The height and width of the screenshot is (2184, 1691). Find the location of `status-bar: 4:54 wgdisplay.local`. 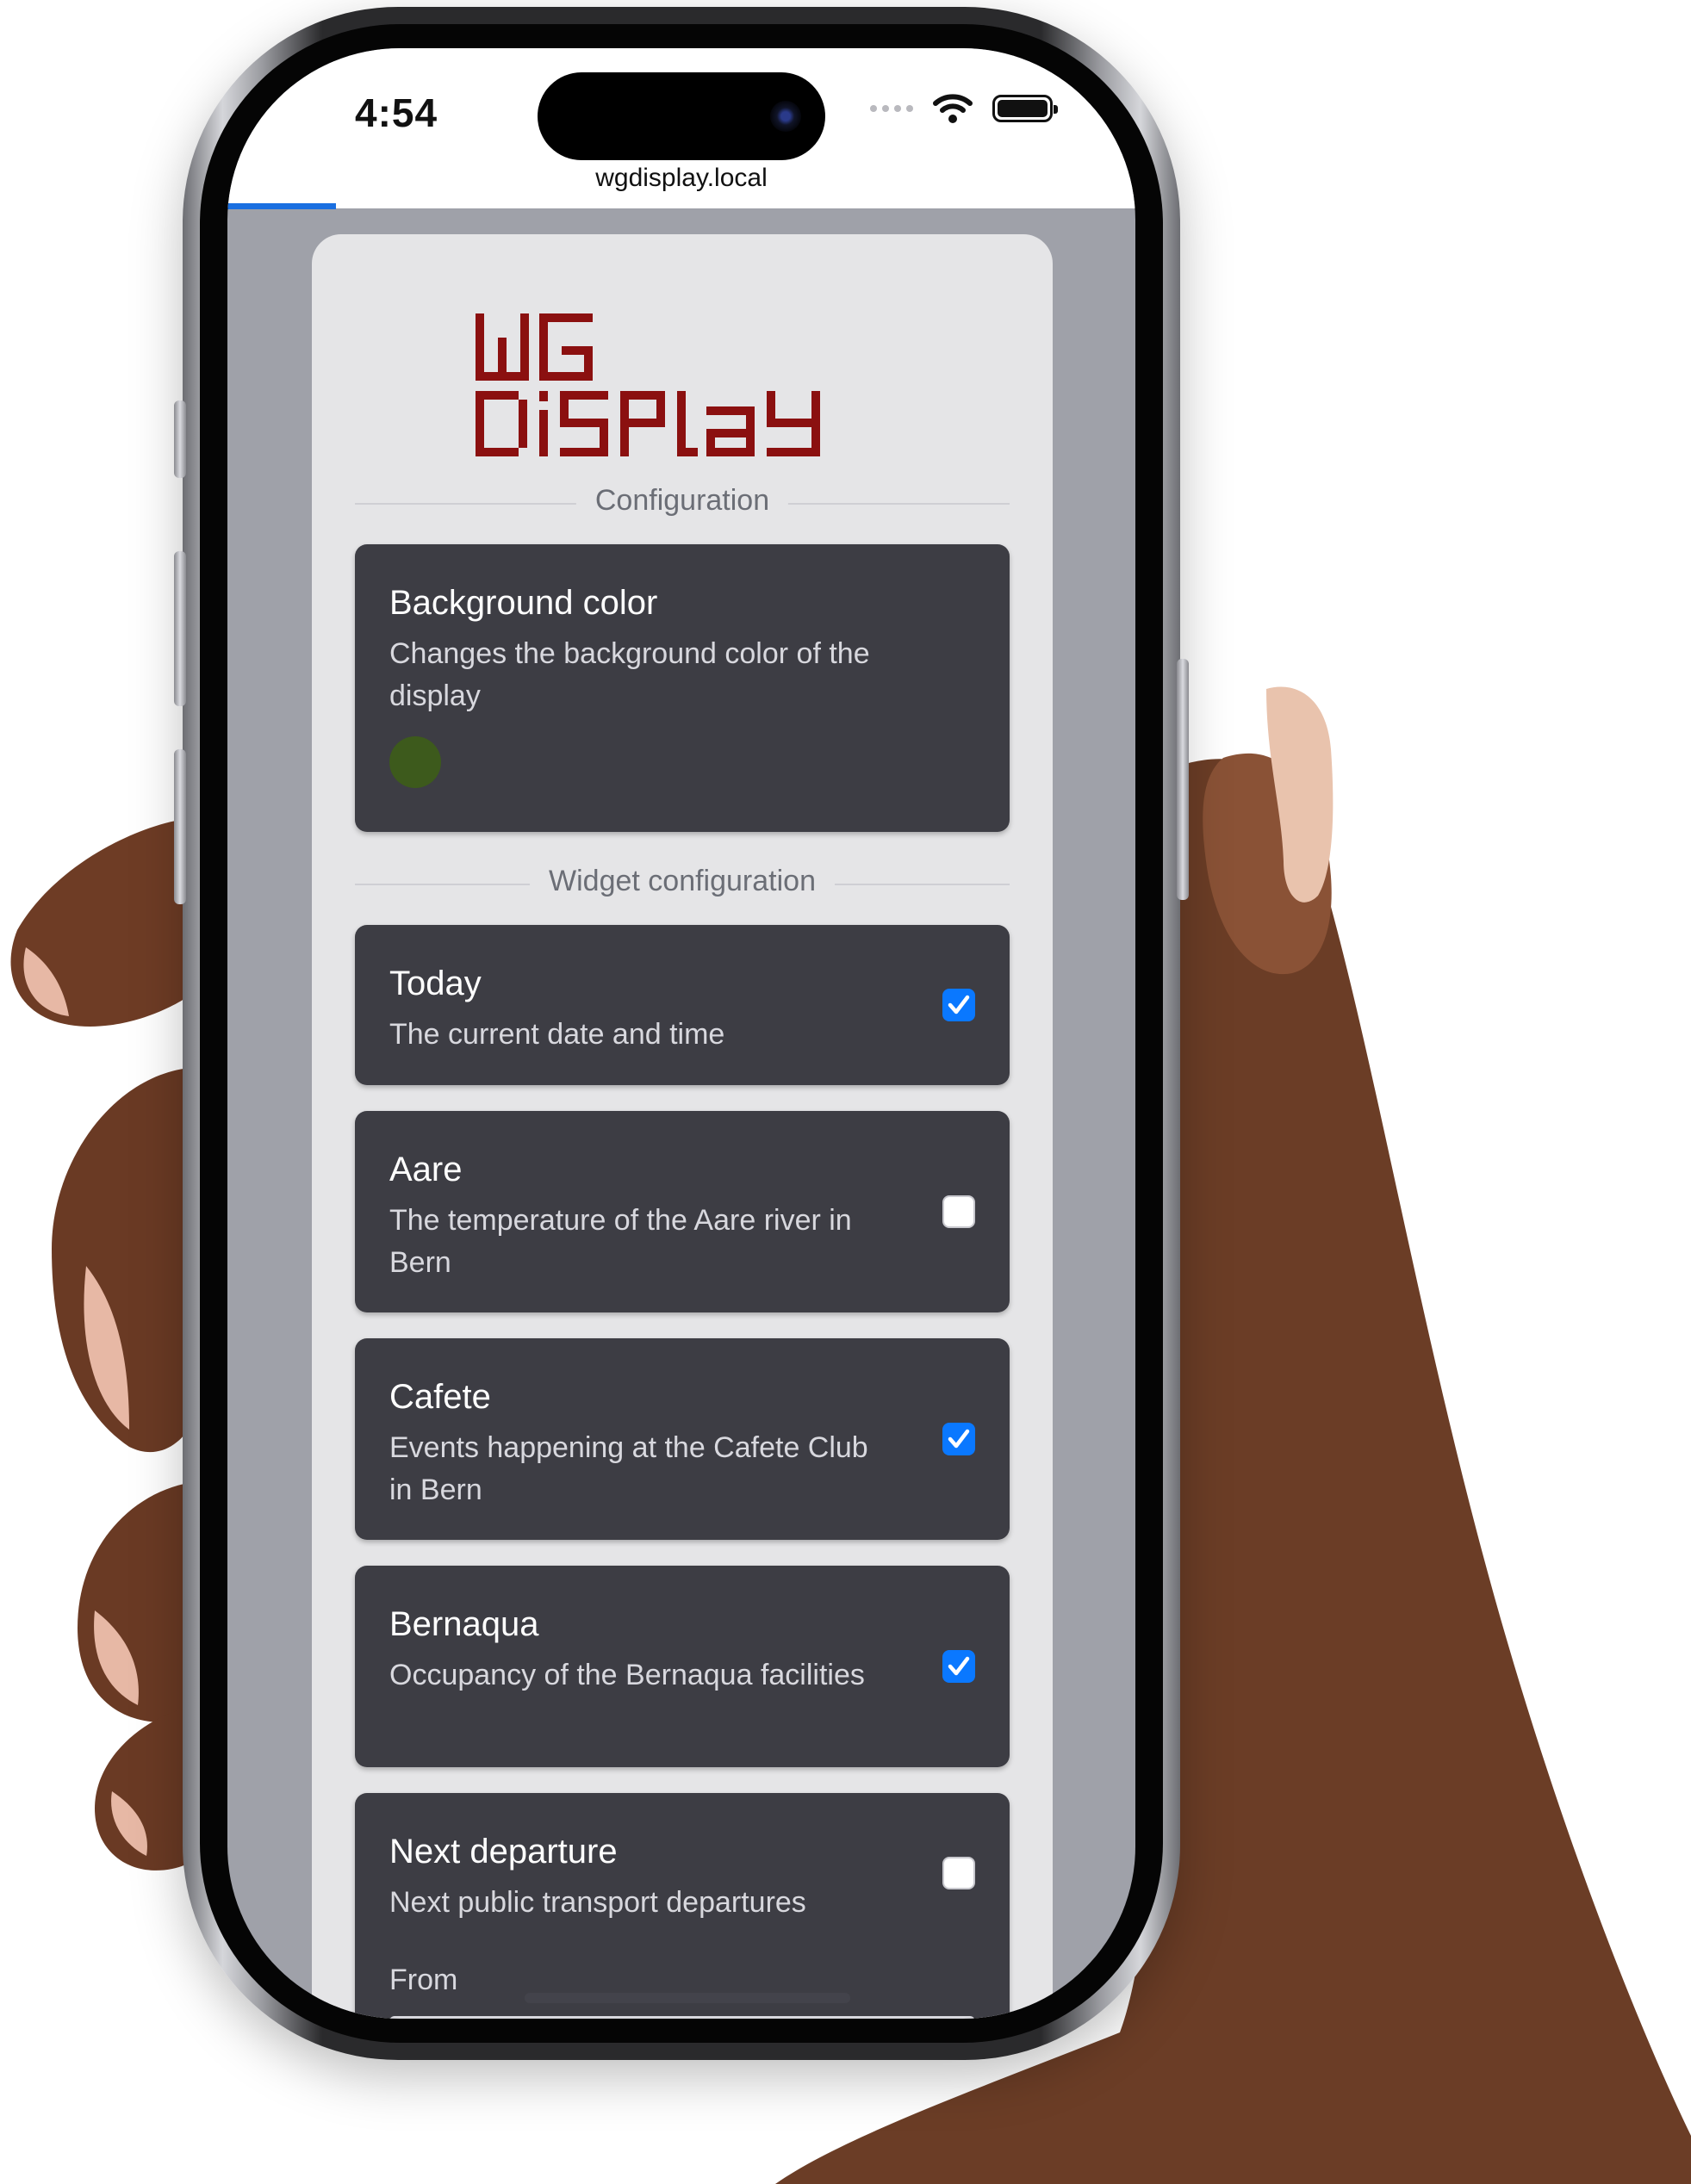

status-bar: 4:54 wgdisplay.local is located at coordinates (681, 128).